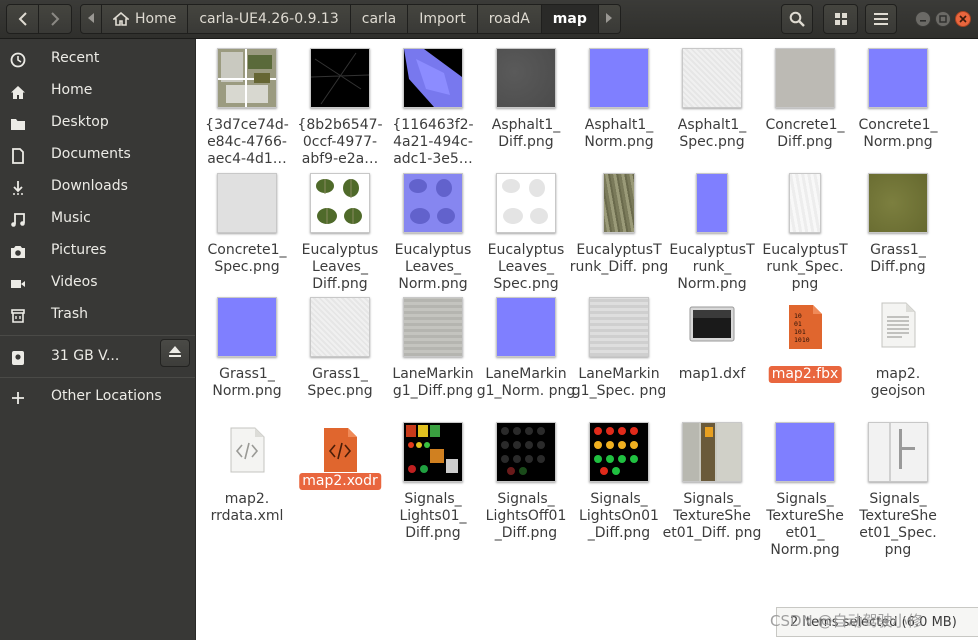  I want to click on leaves-texture-image, so click(340, 203).